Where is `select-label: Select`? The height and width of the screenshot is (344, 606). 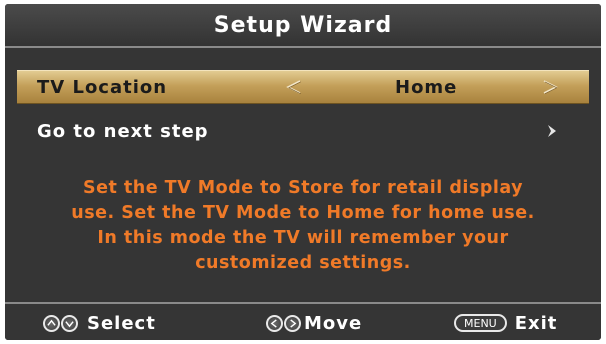 select-label: Select is located at coordinates (121, 323).